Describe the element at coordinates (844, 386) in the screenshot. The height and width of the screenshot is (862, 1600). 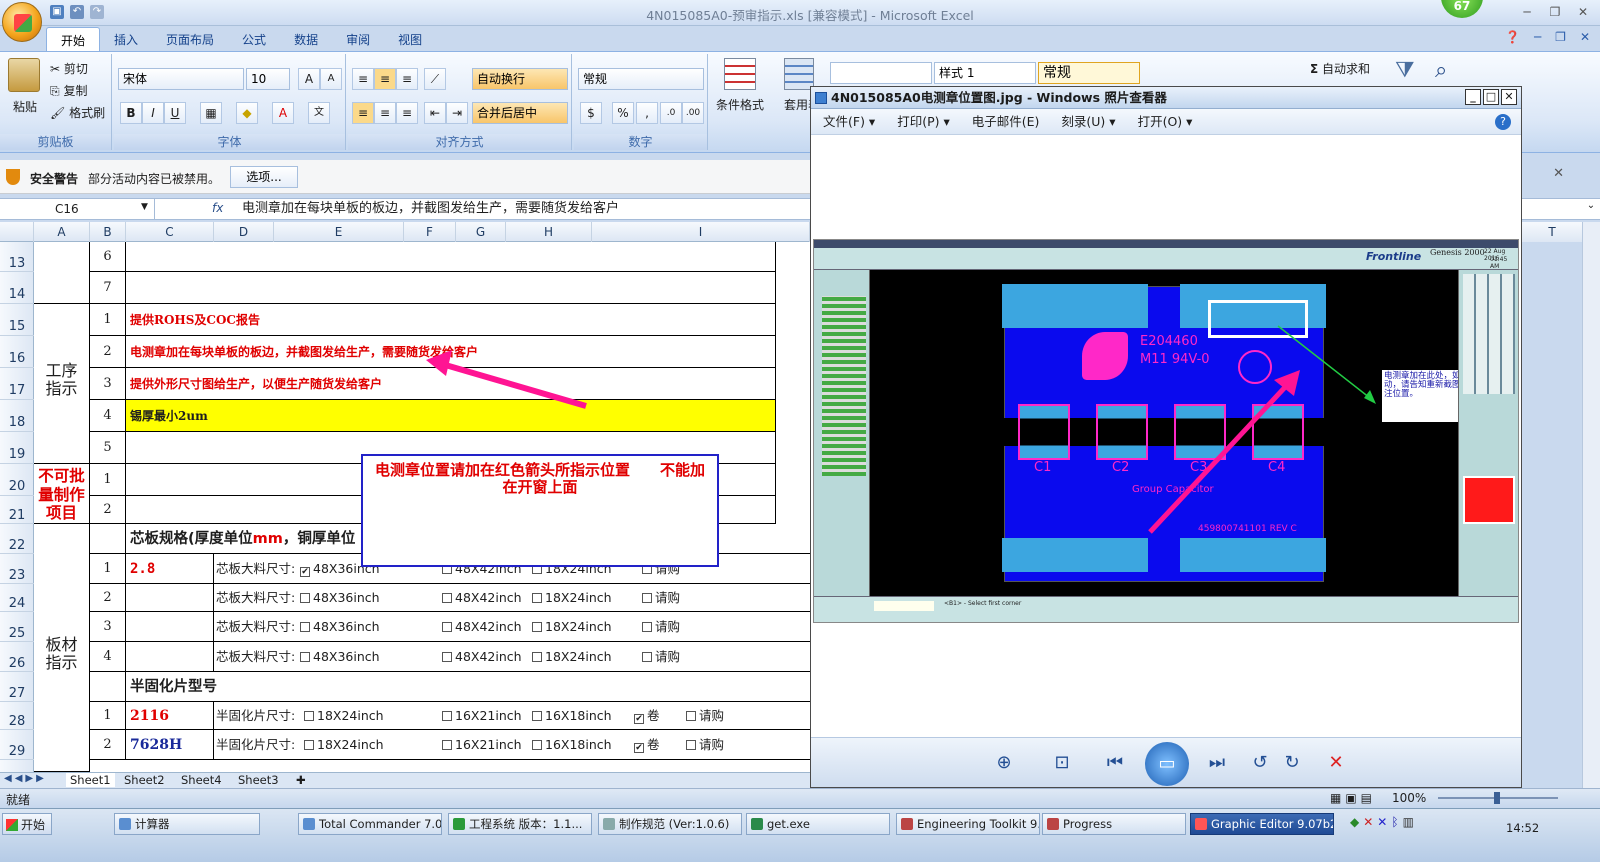
I see `cam-layer-list` at that location.